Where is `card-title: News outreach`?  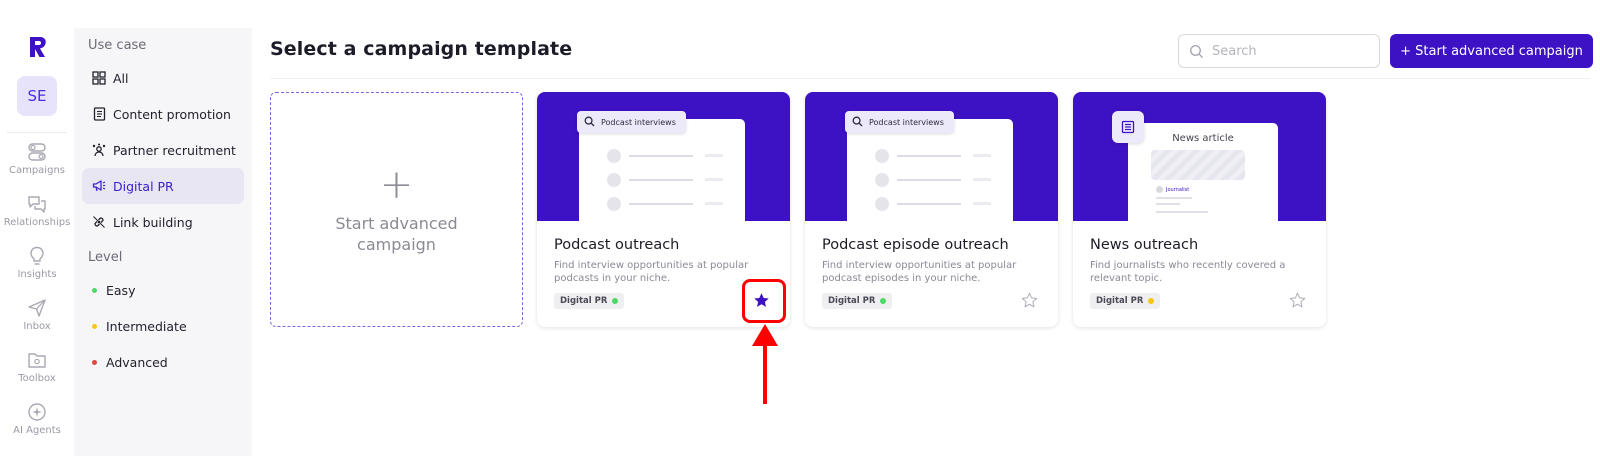 card-title: News outreach is located at coordinates (1144, 245).